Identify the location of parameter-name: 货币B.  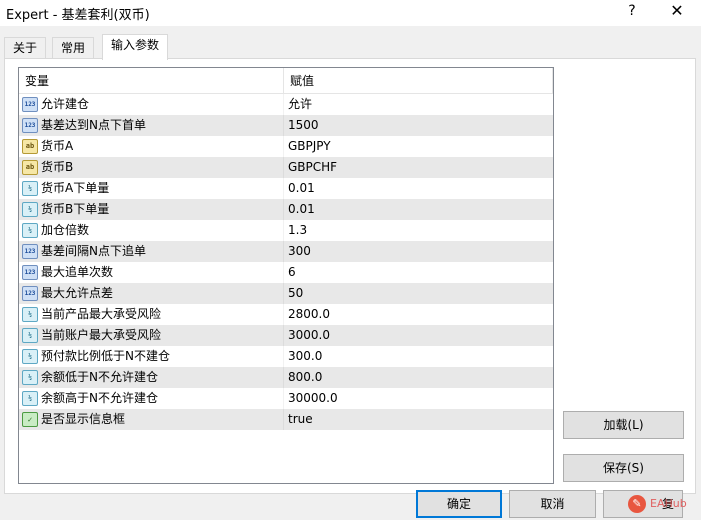
(57, 167).